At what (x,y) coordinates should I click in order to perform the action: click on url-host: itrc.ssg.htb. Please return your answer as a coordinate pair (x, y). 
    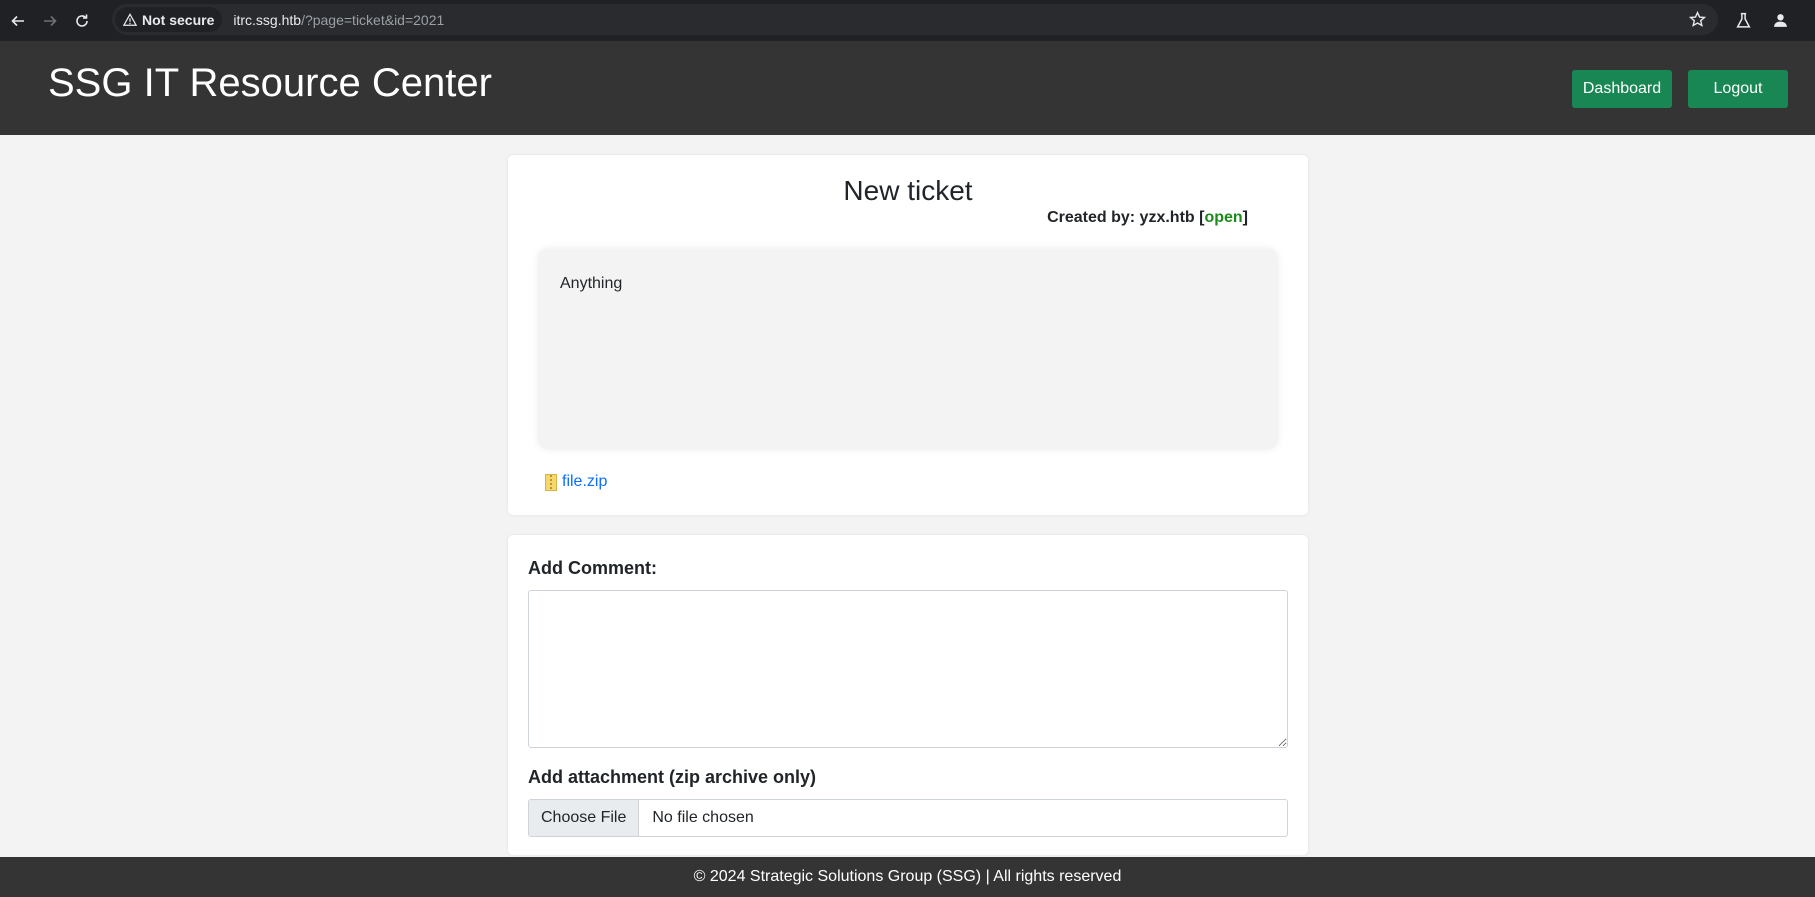
    Looking at the image, I should click on (267, 19).